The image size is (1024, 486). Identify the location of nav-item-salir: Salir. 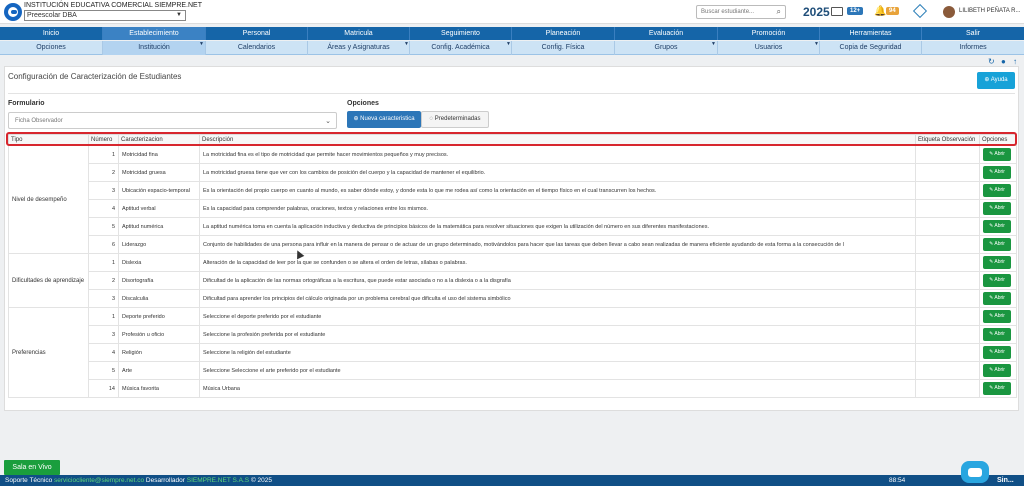
(973, 33).